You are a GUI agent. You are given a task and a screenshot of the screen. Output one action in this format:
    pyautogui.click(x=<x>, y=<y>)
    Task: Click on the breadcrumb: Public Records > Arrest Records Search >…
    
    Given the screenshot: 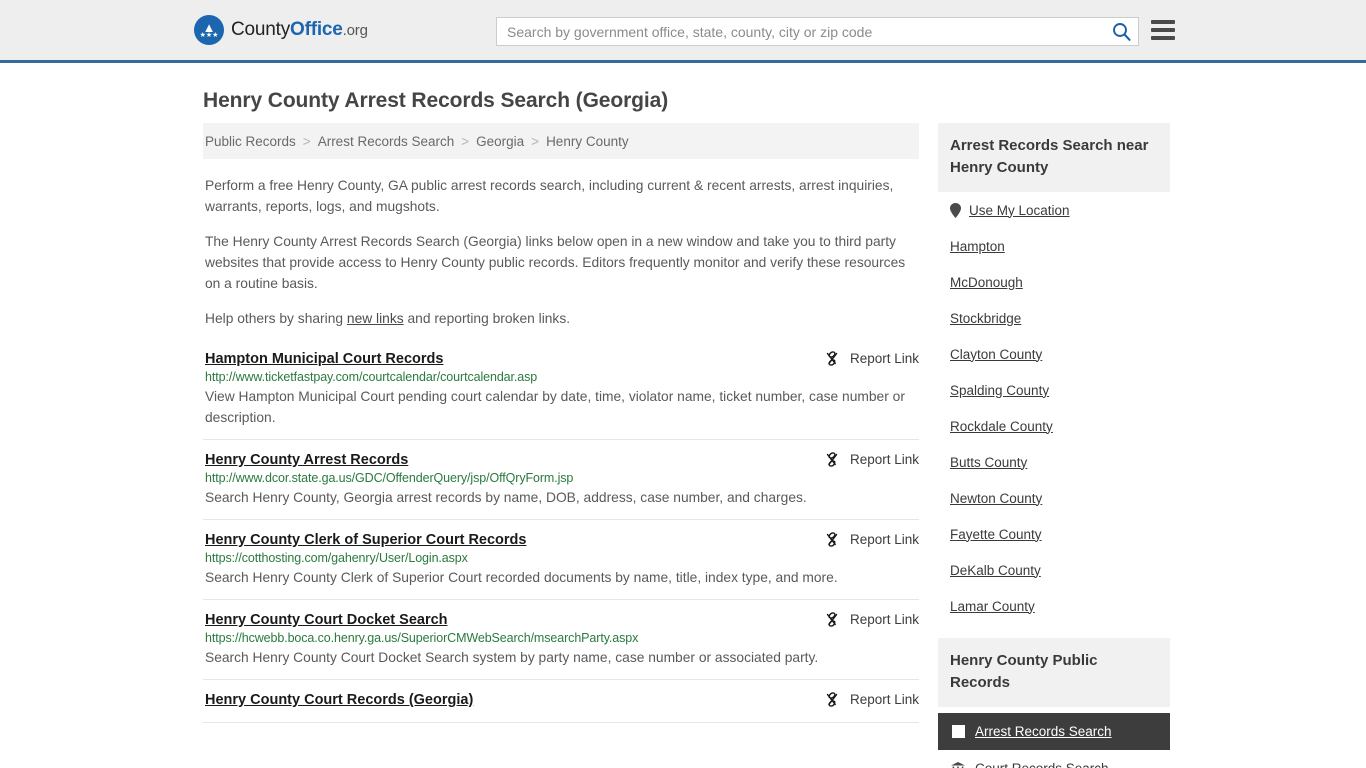 What is the action you would take?
    pyautogui.click(x=561, y=141)
    